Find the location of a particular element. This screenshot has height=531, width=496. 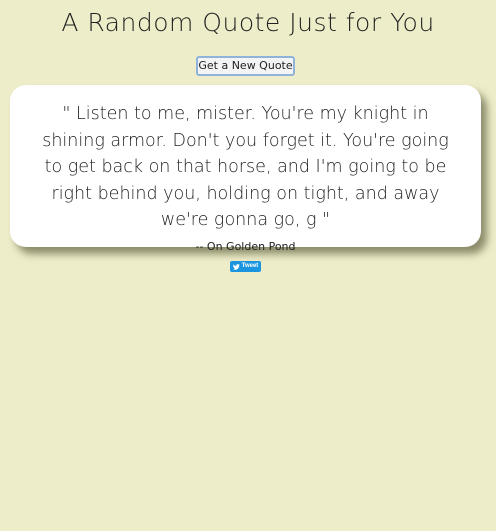

quote-open-mark: " is located at coordinates (66, 114).